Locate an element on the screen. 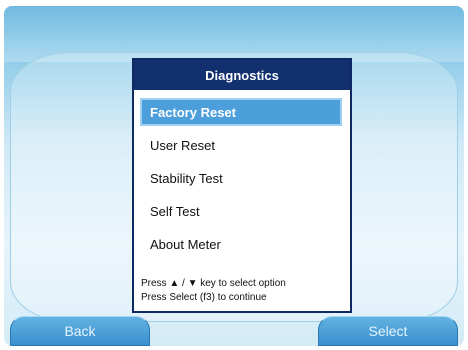  select-label: Select is located at coordinates (388, 331).